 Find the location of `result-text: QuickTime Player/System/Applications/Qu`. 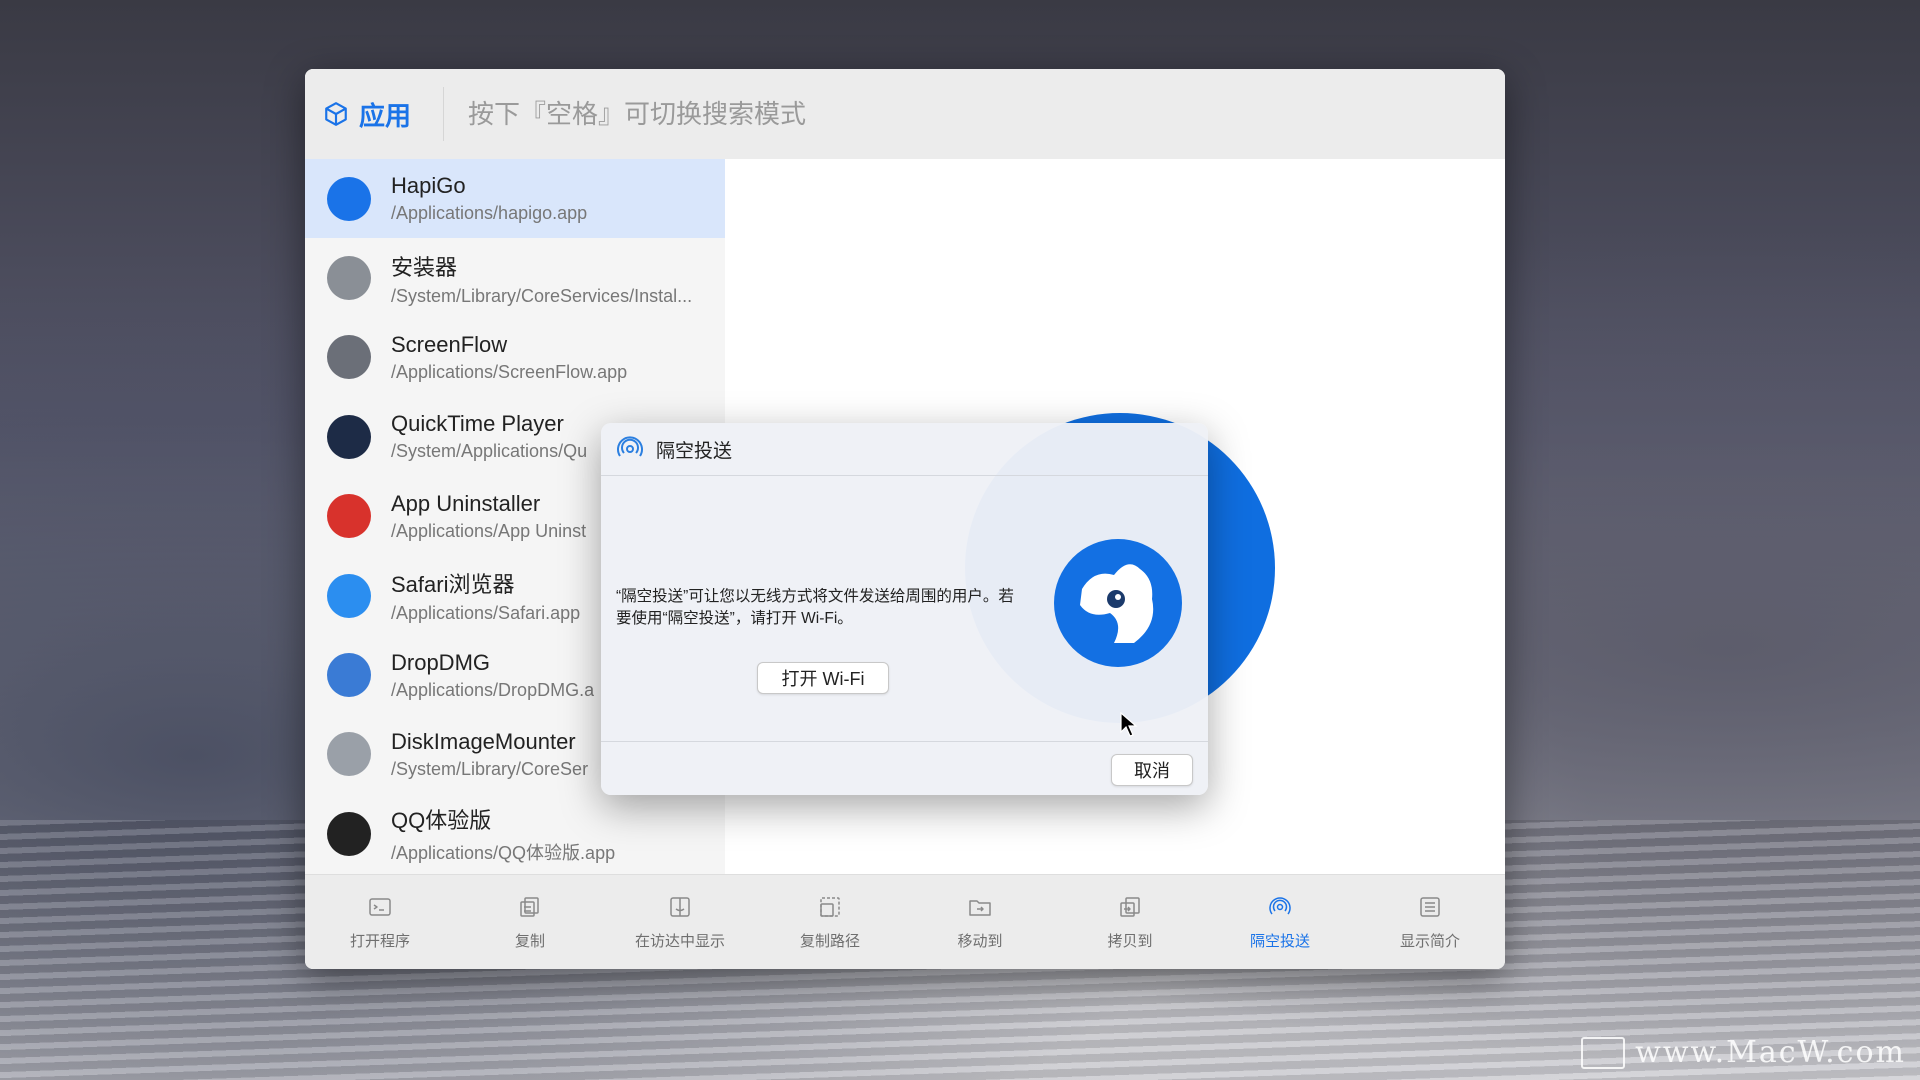

result-text: QuickTime Player/System/Applications/Qu is located at coordinates (489, 436).